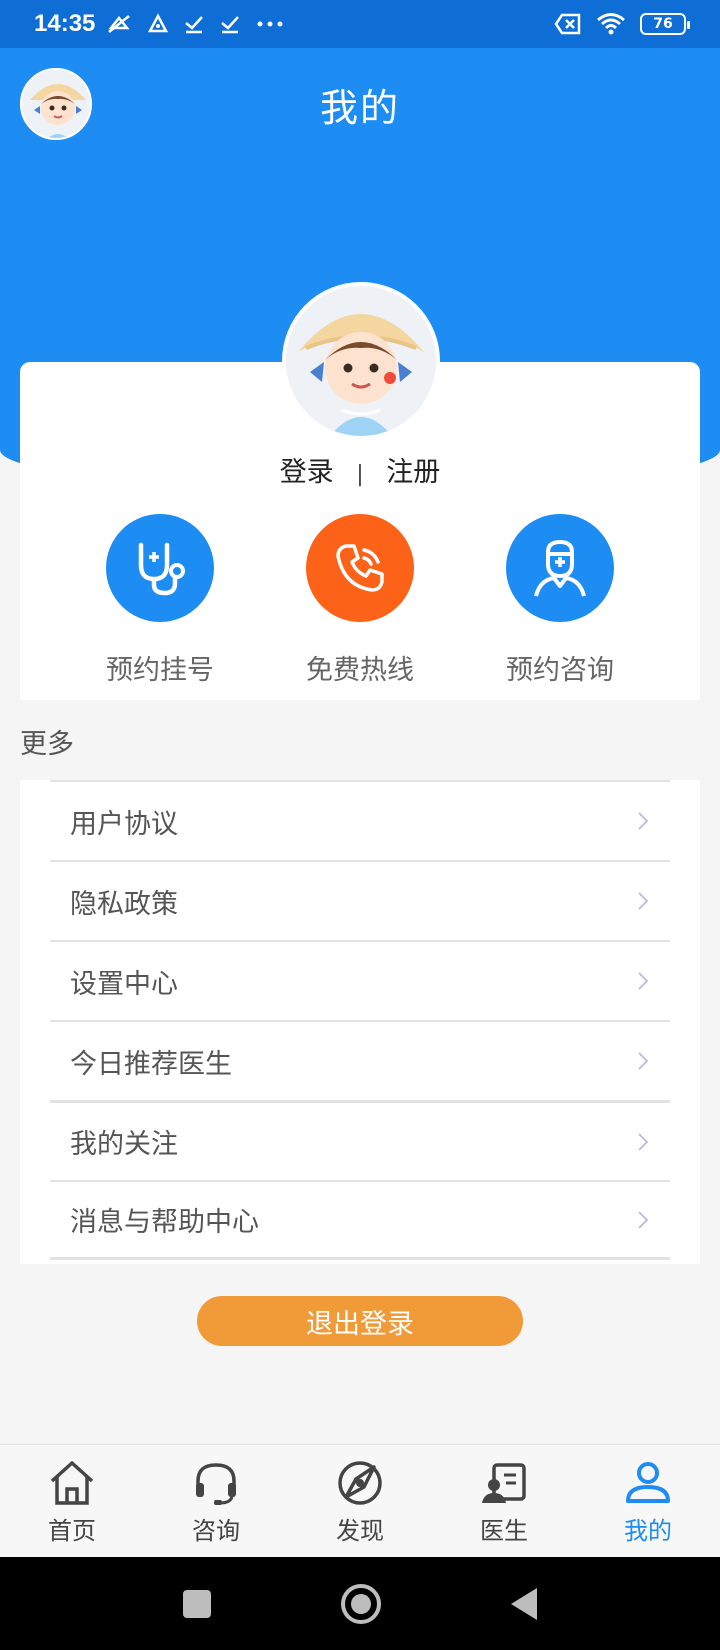  Describe the element at coordinates (360, 900) in the screenshot. I see `menu-item-privacy-policy: 隐私政策` at that location.